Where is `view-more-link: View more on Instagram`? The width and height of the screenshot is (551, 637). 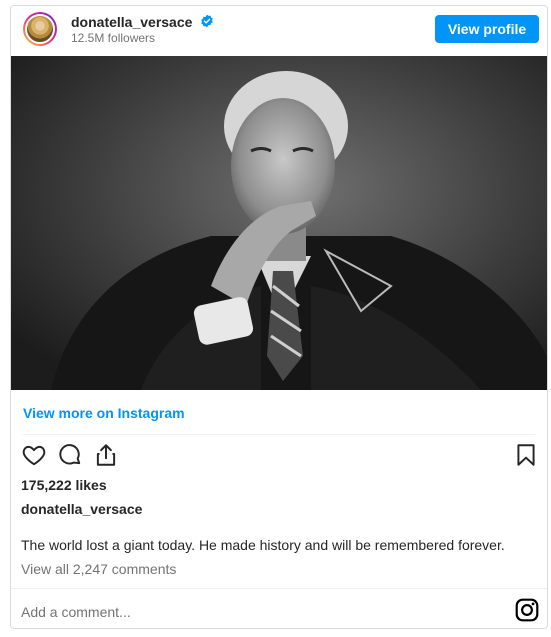 view-more-link: View more on Instagram is located at coordinates (104, 413).